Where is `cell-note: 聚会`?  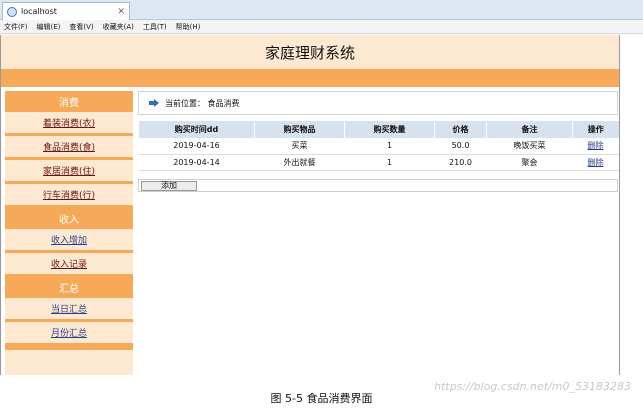
cell-note: 聚会 is located at coordinates (529, 162).